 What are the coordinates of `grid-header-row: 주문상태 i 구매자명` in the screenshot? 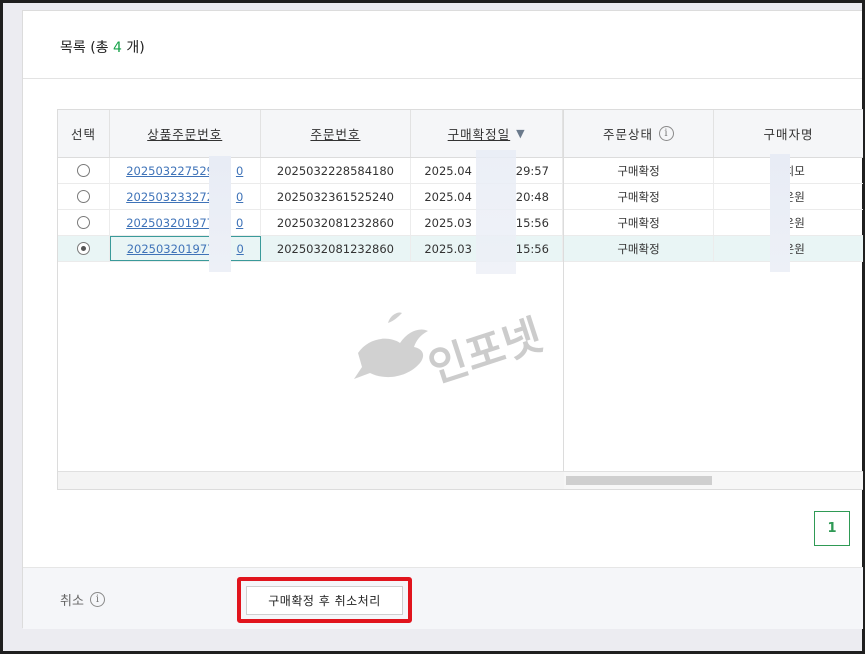 It's located at (713, 134).